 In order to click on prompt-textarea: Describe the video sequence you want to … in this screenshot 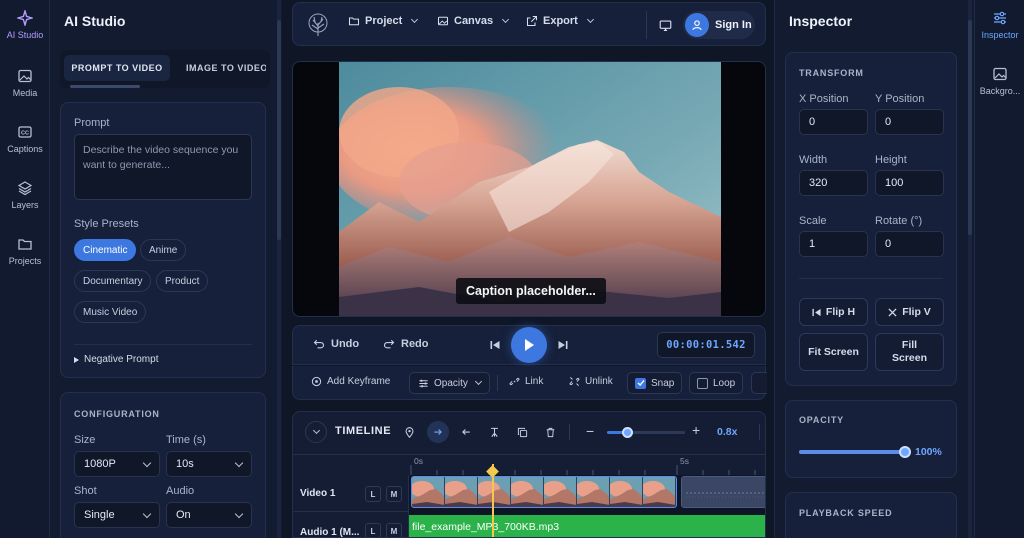, I will do `click(163, 167)`.